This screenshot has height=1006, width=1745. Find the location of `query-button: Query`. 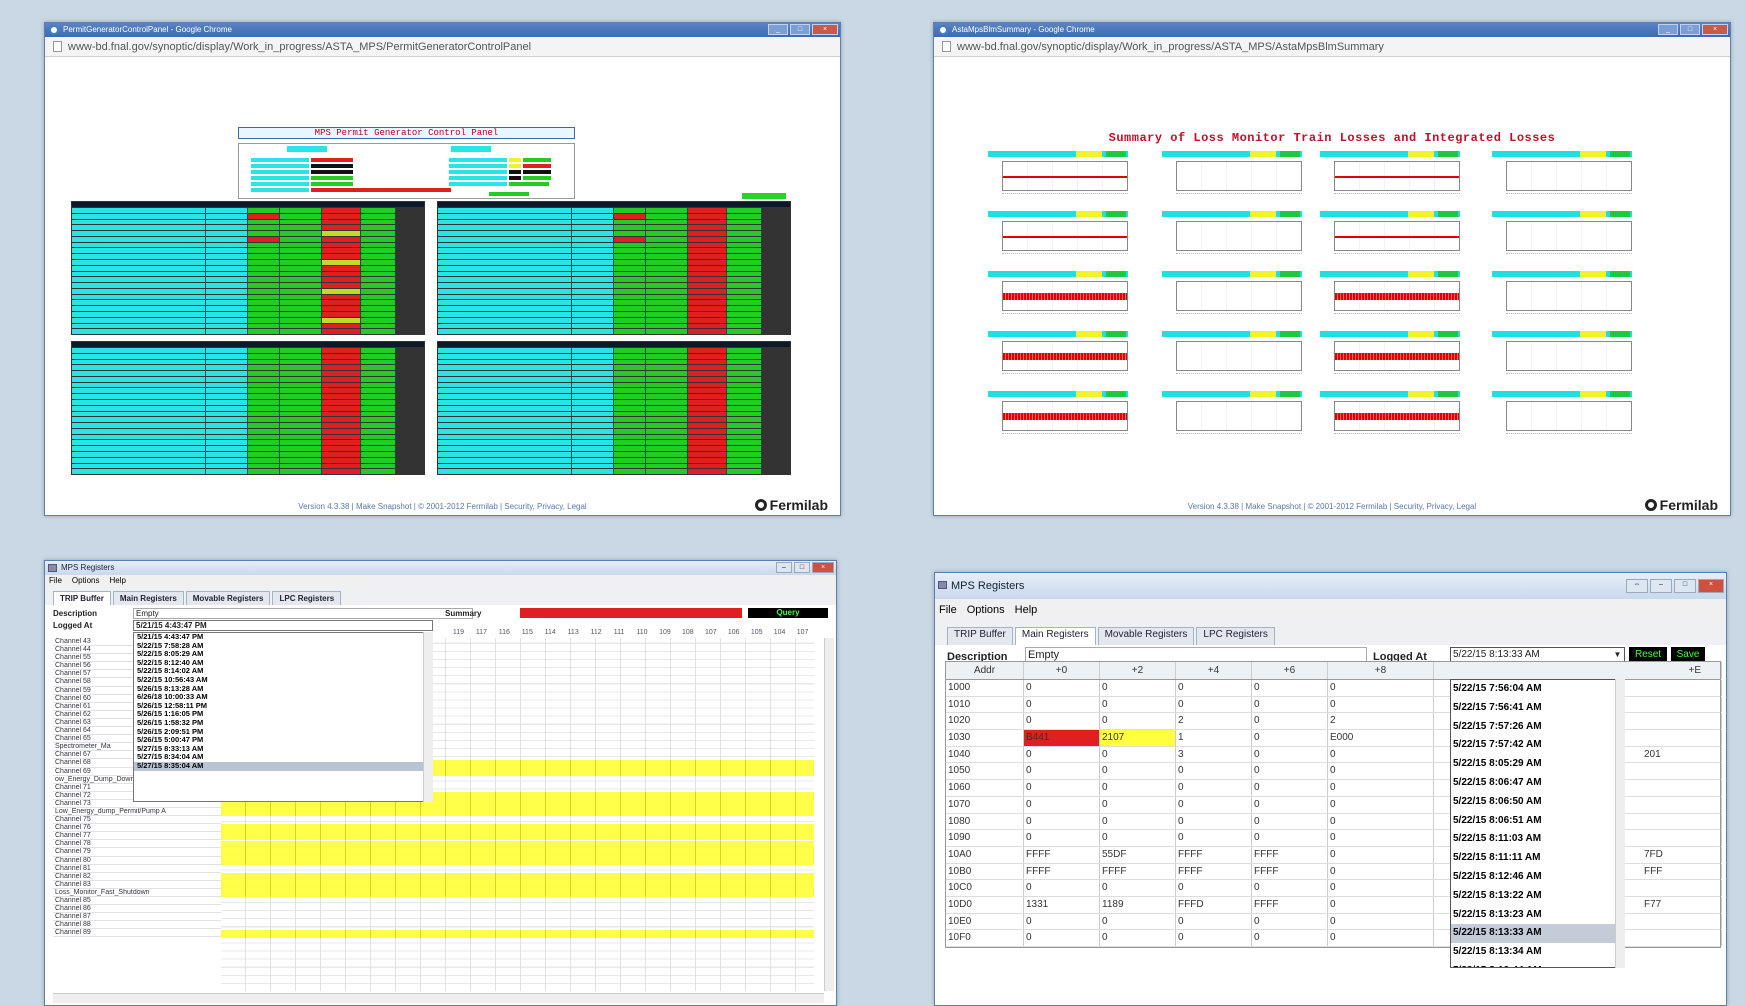

query-button: Query is located at coordinates (788, 613).